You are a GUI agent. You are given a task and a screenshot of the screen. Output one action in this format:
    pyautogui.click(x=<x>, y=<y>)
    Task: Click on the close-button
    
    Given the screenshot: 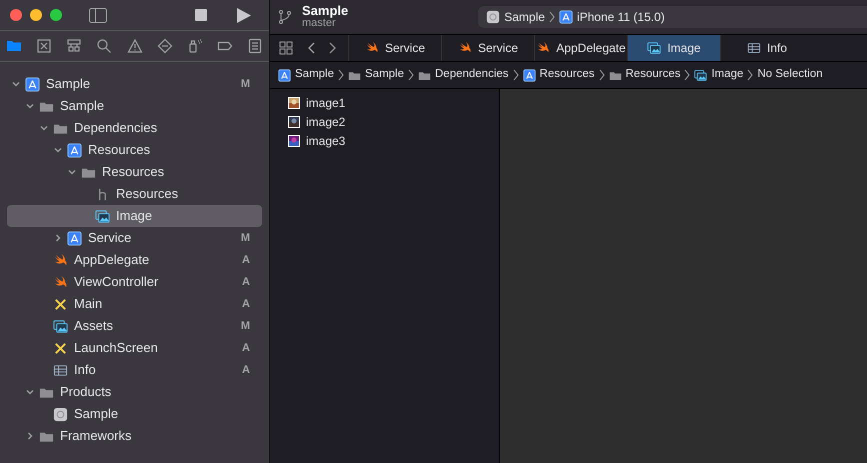 What is the action you would take?
    pyautogui.click(x=16, y=15)
    